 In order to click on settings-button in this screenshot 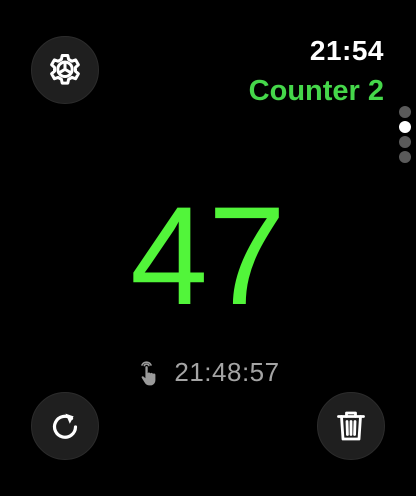, I will do `click(65, 70)`.